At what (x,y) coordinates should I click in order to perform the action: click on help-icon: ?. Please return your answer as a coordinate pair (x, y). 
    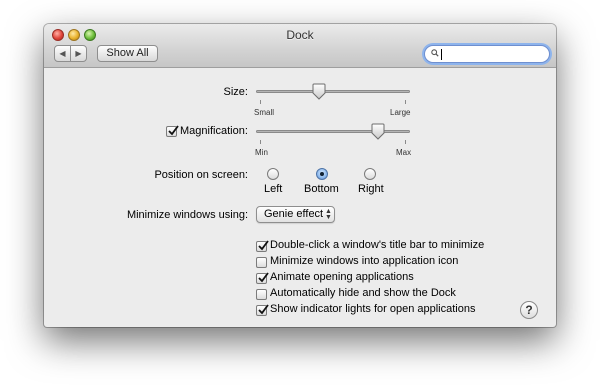
    Looking at the image, I should click on (529, 310).